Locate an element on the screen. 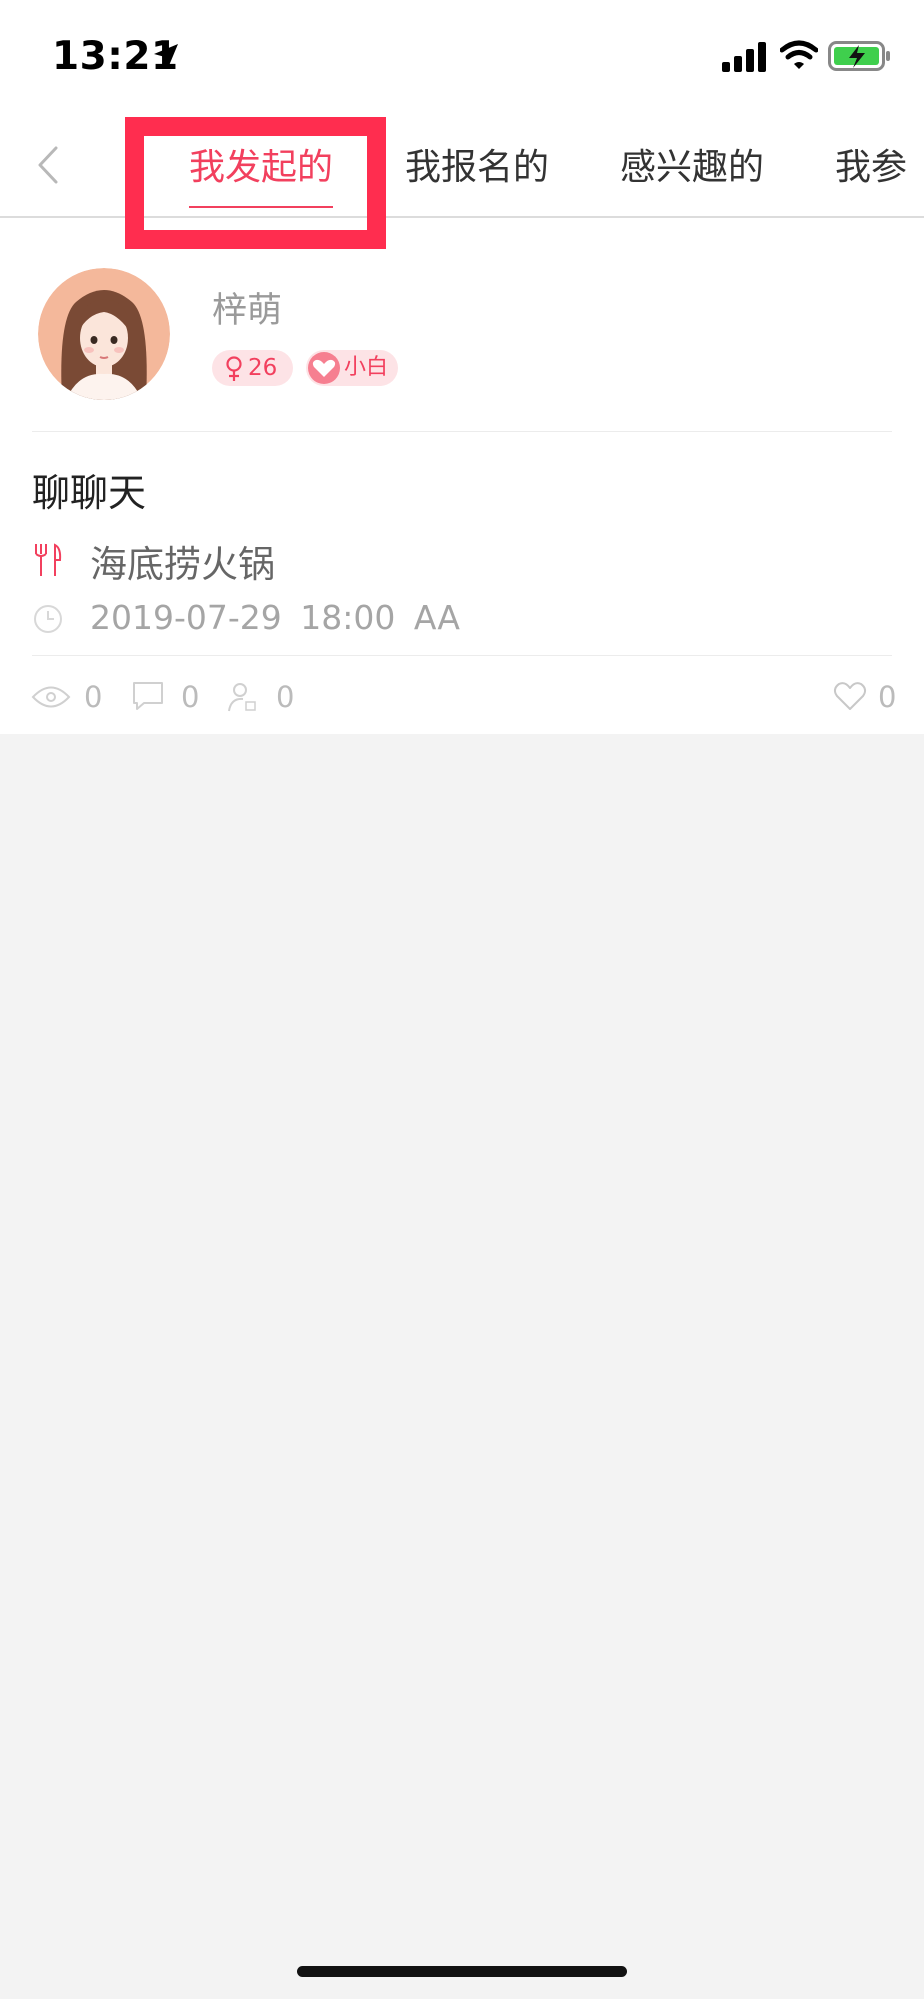 The image size is (924, 1999). level-badge: 小白 is located at coordinates (352, 368).